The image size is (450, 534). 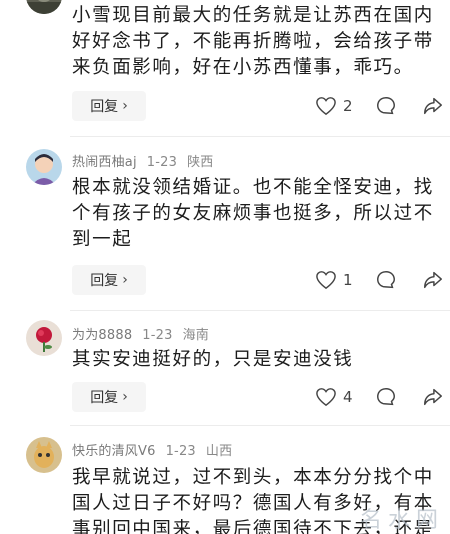 What do you see at coordinates (196, 335) in the screenshot?
I see `comment-location: 海南` at bounding box center [196, 335].